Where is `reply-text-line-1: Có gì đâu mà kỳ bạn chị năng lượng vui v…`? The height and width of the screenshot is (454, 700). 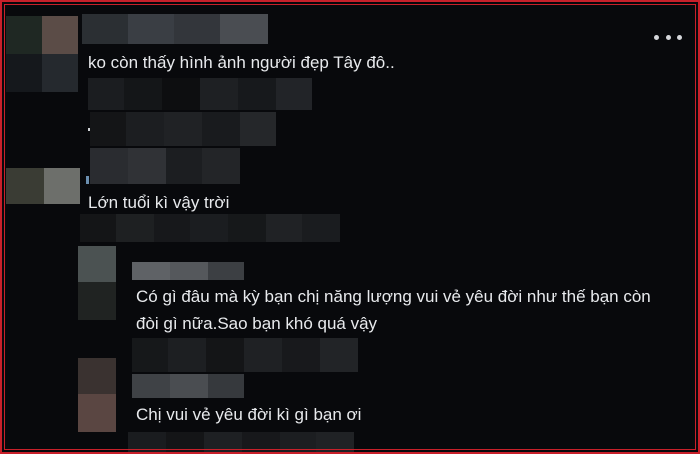
reply-text-line-1: Có gì đâu mà kỳ bạn chị năng lượng vui v… is located at coordinates (393, 296).